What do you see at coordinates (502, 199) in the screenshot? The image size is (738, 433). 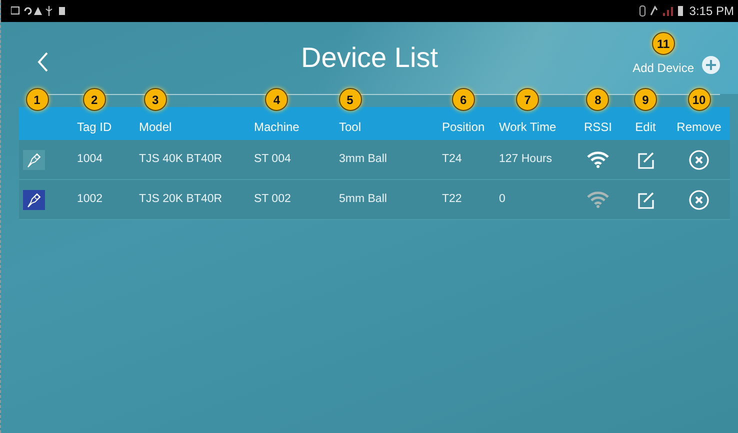 I see `table-cell-text: 0` at bounding box center [502, 199].